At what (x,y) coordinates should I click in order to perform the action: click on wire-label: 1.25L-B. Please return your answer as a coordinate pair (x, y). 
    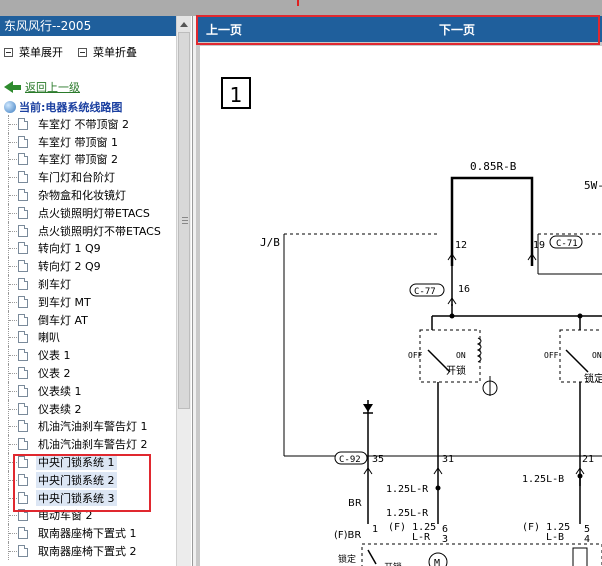
    Looking at the image, I should click on (543, 479).